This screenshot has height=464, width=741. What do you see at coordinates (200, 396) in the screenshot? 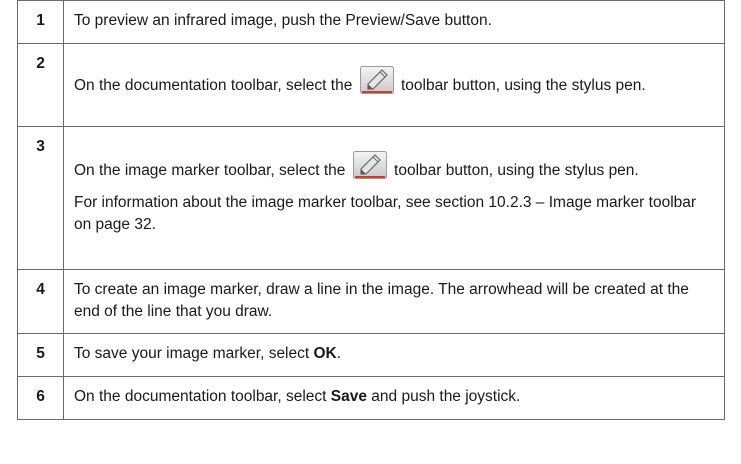
I see `step-text-before: On the documentation toolbar, select` at bounding box center [200, 396].